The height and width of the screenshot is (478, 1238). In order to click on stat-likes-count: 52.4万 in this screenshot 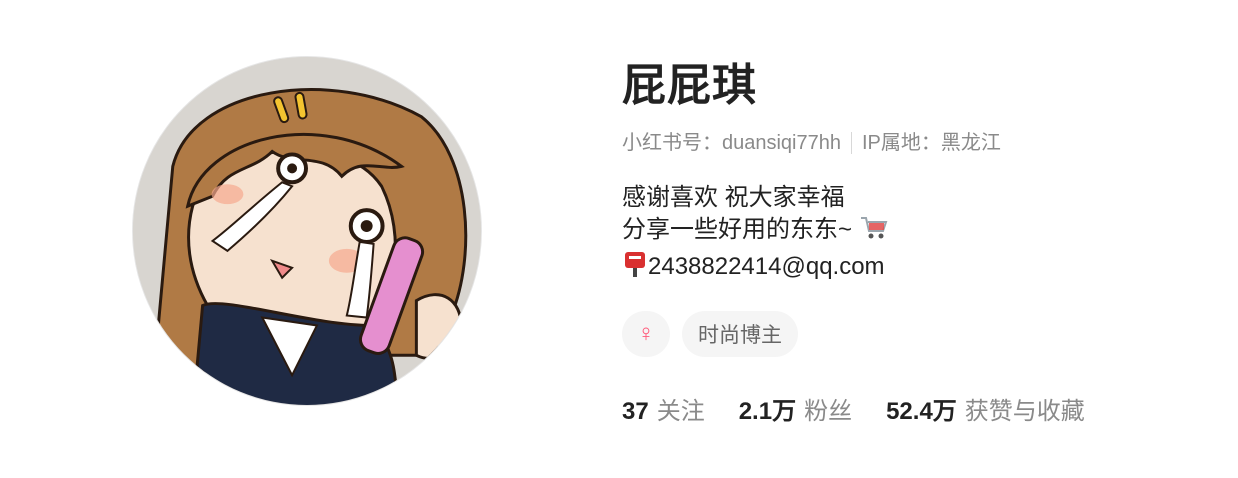, I will do `click(921, 411)`.